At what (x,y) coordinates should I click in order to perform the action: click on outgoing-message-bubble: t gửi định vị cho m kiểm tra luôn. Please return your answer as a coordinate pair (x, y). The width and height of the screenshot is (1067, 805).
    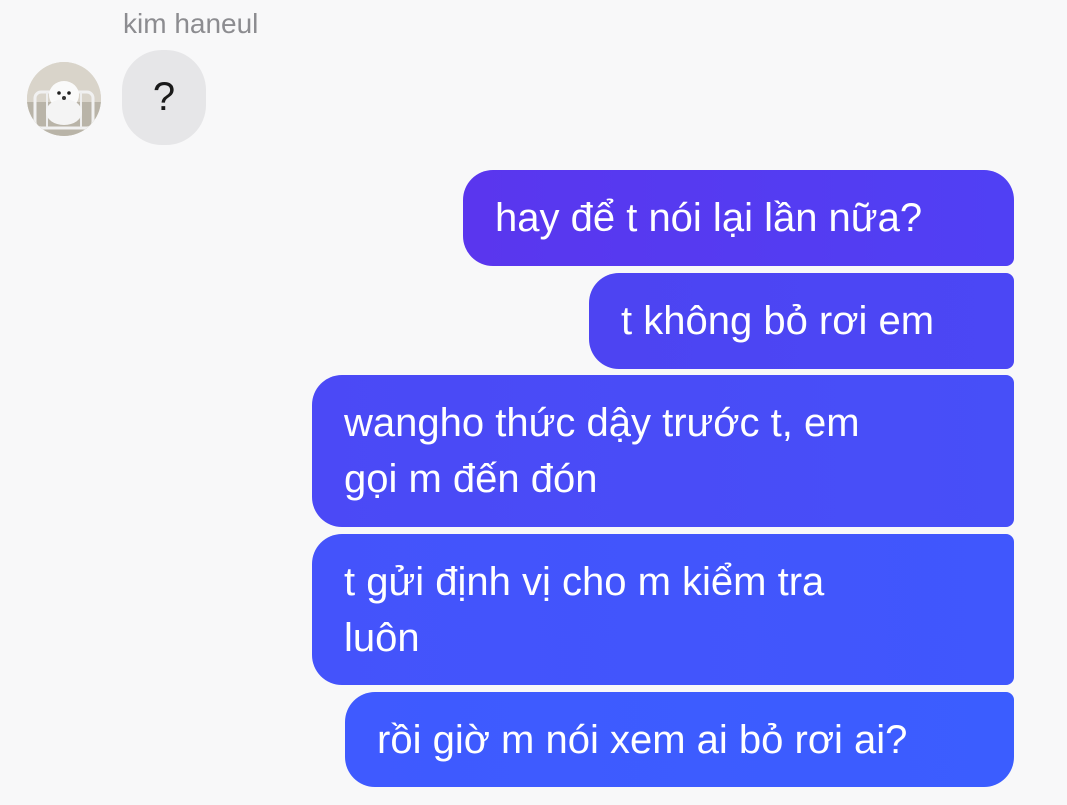
    Looking at the image, I should click on (663, 609).